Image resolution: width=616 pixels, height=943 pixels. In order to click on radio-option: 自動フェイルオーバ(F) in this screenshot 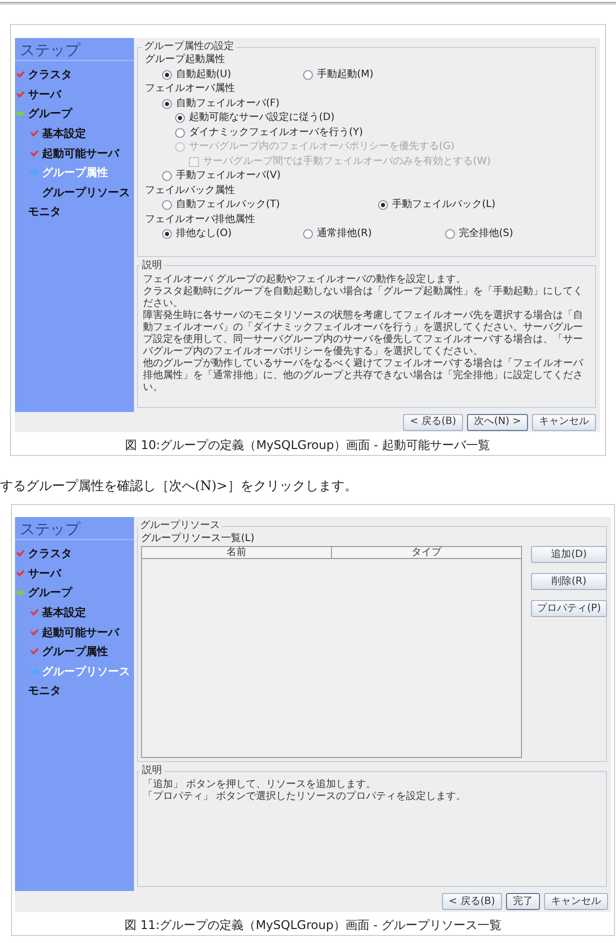, I will do `click(221, 103)`.